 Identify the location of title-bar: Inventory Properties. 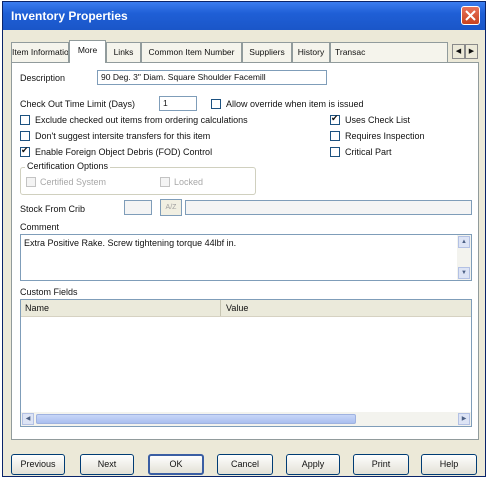
(244, 16).